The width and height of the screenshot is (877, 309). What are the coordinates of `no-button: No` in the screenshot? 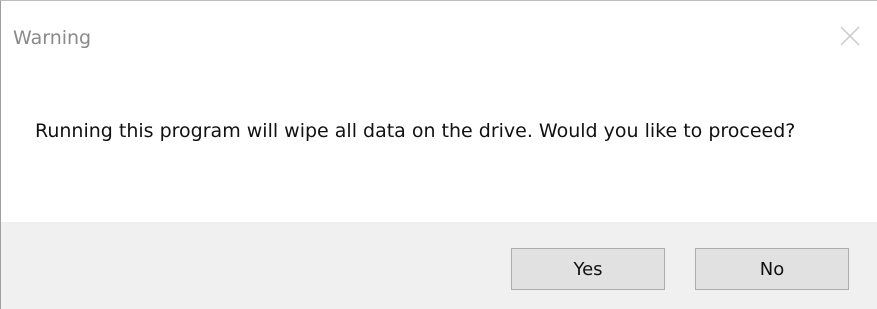 It's located at (772, 269).